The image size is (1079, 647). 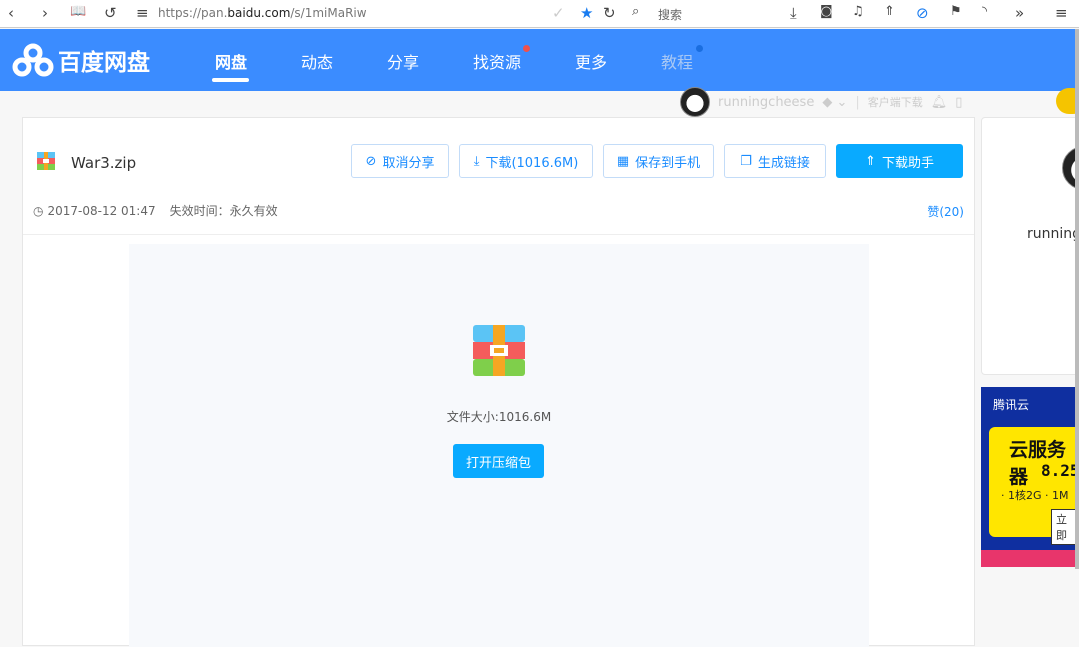 What do you see at coordinates (1035, 495) in the screenshot?
I see `ad-spec: · 1核2G · 1M` at bounding box center [1035, 495].